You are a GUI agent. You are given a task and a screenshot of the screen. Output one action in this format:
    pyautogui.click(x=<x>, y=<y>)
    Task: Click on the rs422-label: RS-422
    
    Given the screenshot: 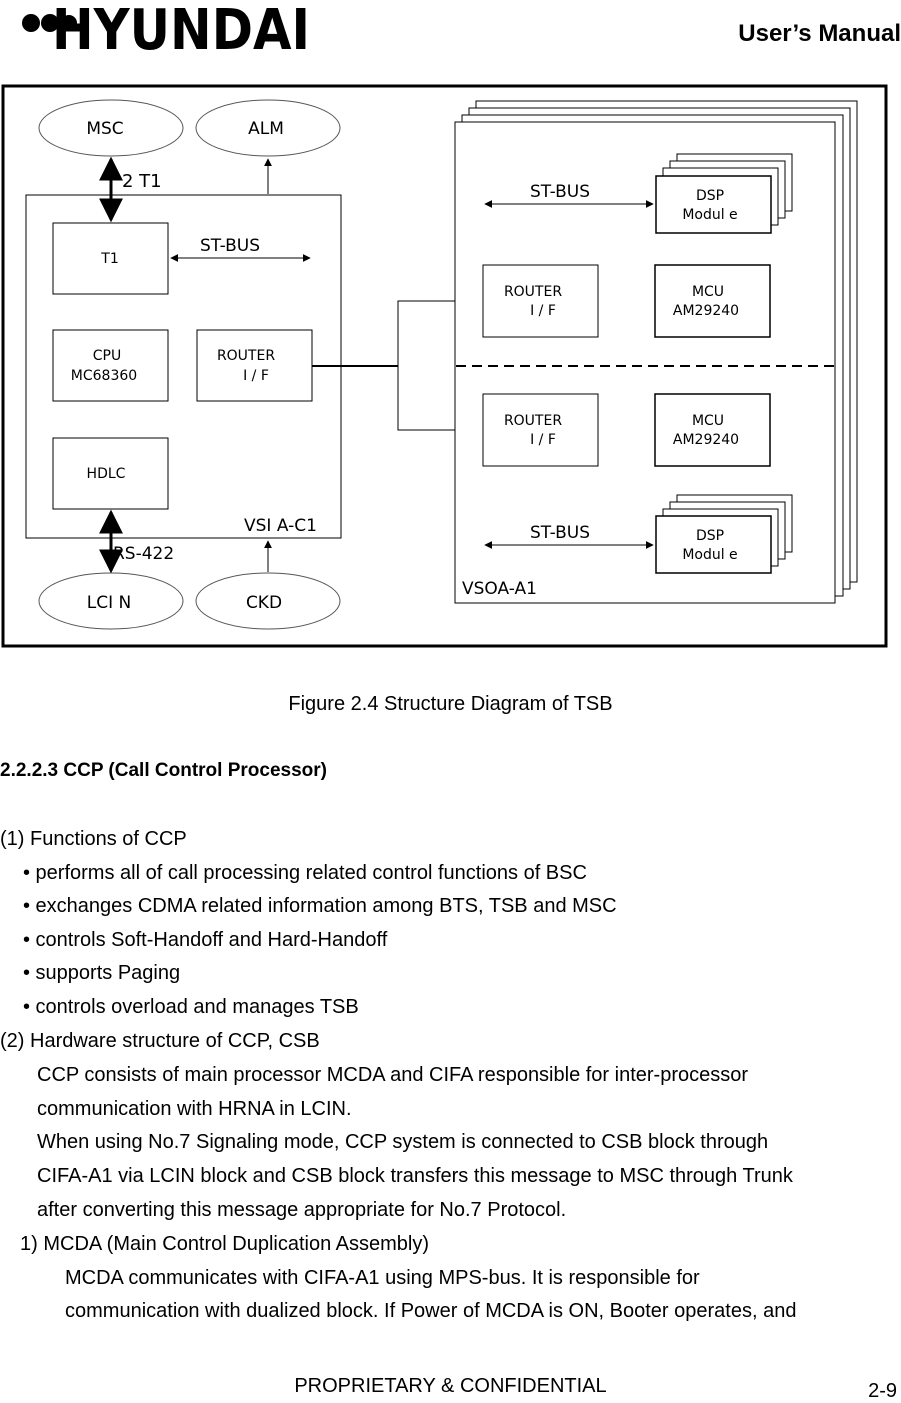 What is the action you would take?
    pyautogui.click(x=143, y=554)
    